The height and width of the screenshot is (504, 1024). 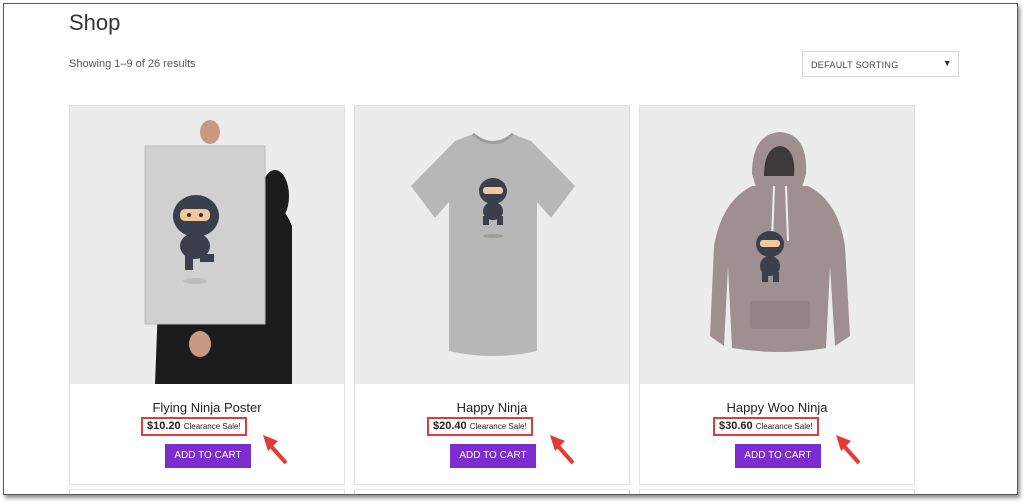 What do you see at coordinates (132, 64) in the screenshot?
I see `result-count: Showing 1–9 of 26 results` at bounding box center [132, 64].